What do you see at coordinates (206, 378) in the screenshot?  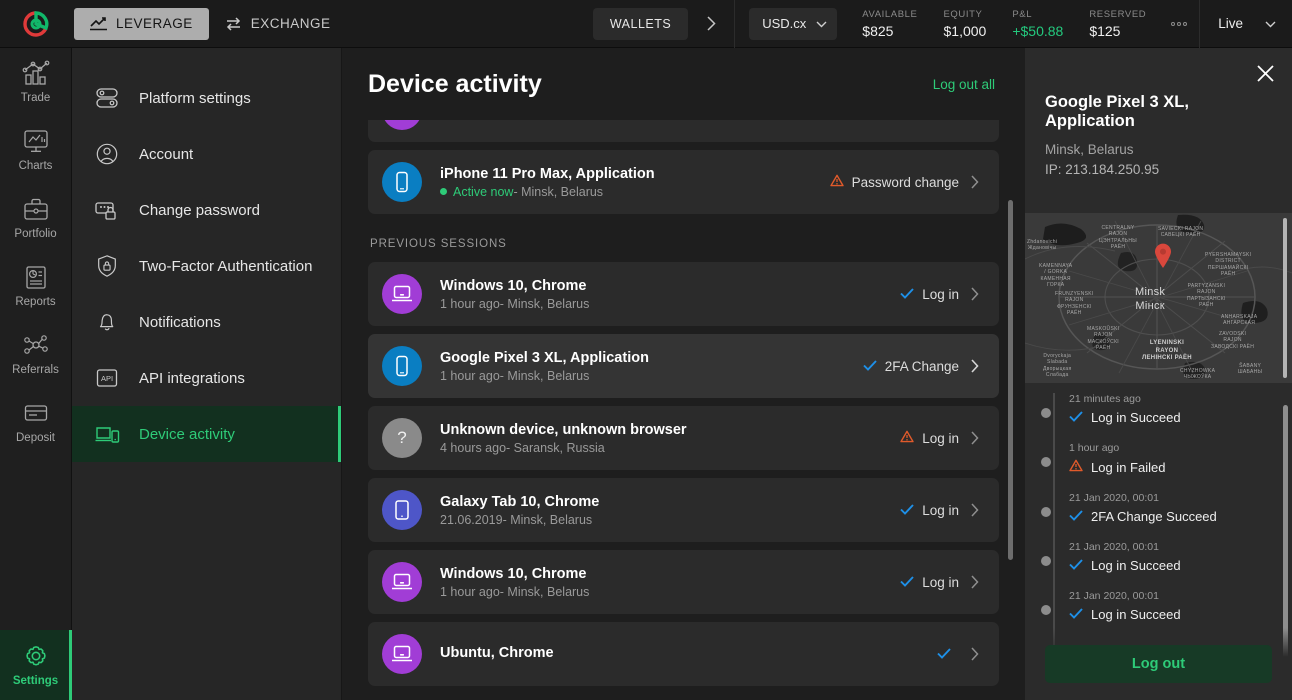 I see `menu-item-api-integrations: API API integrations` at bounding box center [206, 378].